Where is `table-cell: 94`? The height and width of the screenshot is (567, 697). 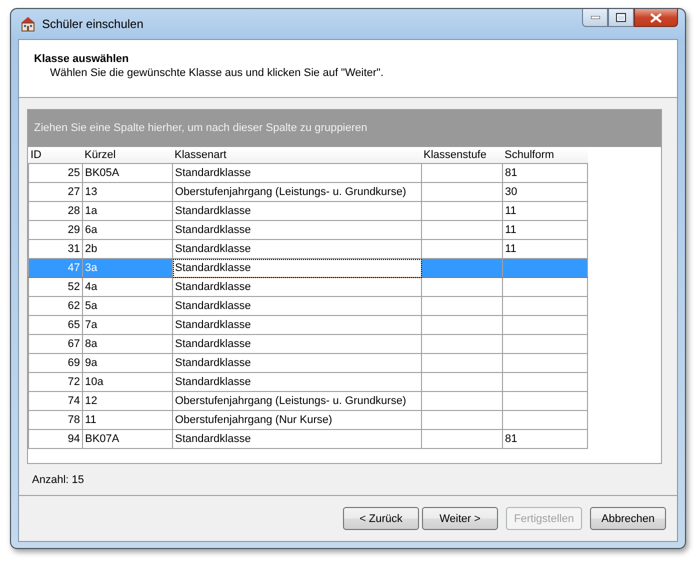
table-cell: 94 is located at coordinates (55, 439).